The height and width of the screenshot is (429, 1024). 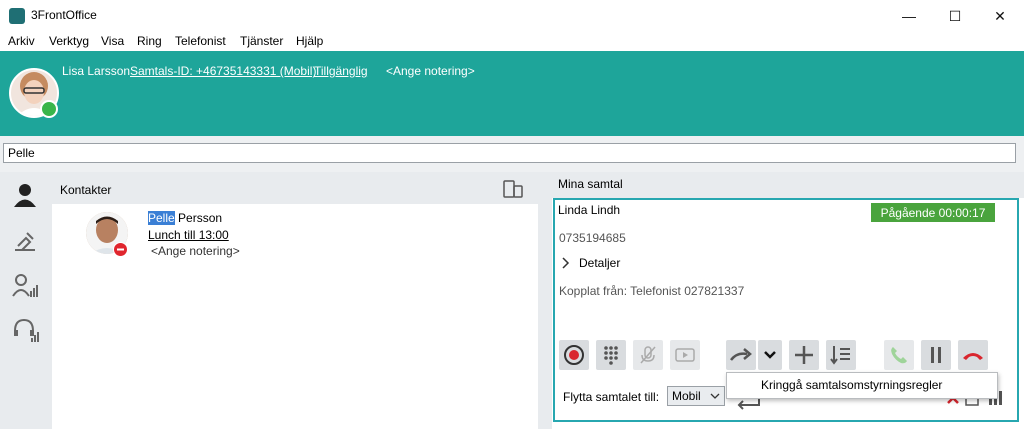 I want to click on contacts-header, so click(x=295, y=188).